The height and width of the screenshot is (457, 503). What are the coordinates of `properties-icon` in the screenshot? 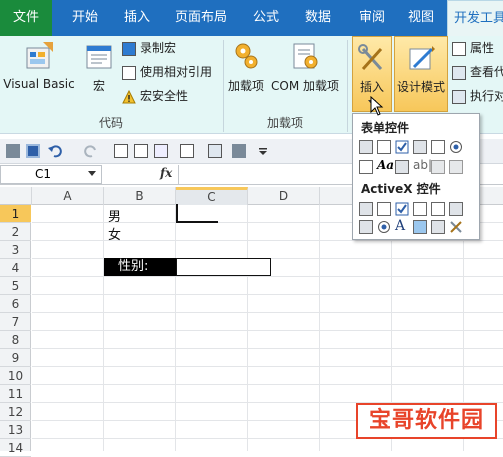 It's located at (459, 48).